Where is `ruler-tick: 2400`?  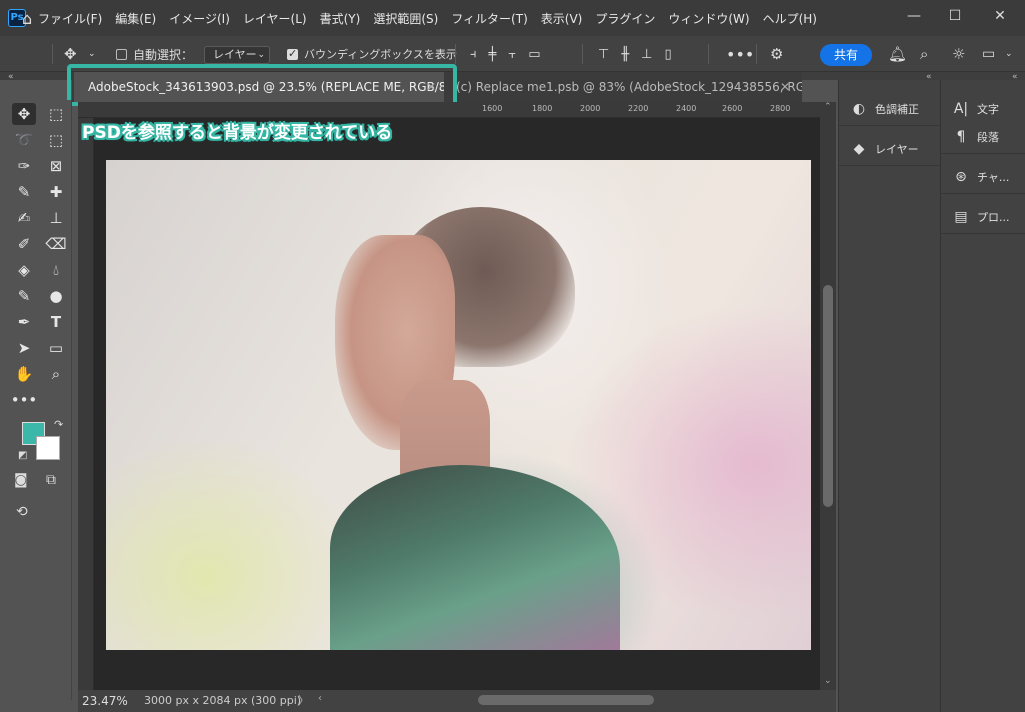 ruler-tick: 2400 is located at coordinates (686, 108).